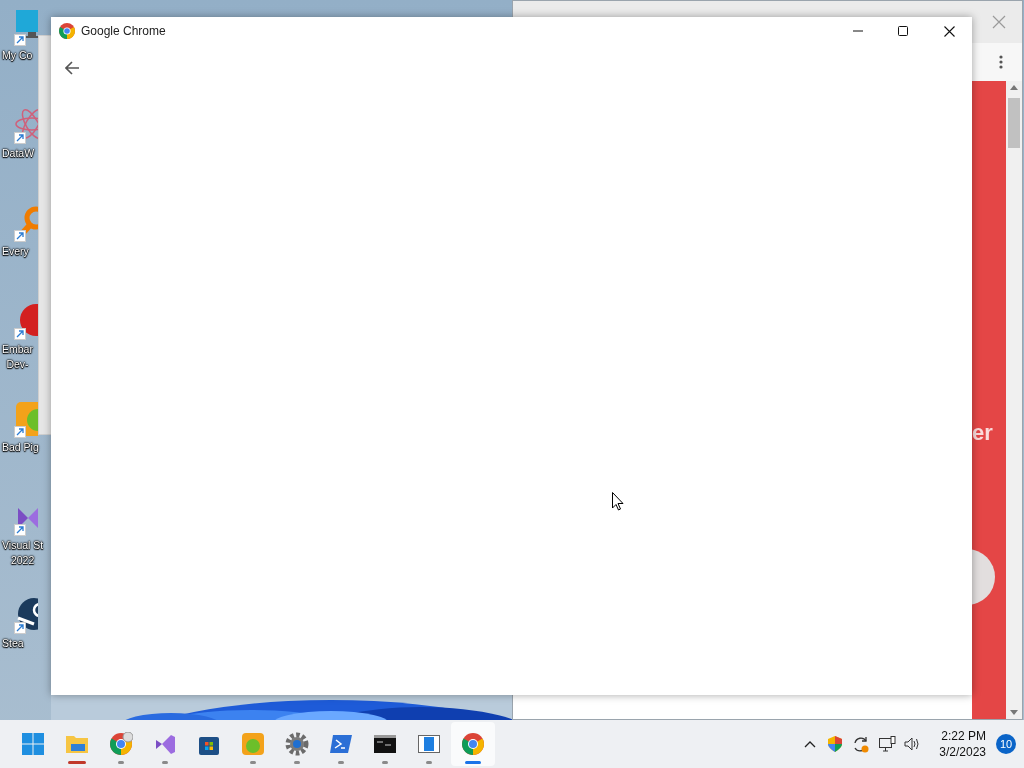 The width and height of the screenshot is (1024, 768). What do you see at coordinates (1014, 400) in the screenshot?
I see `scrollbar` at bounding box center [1014, 400].